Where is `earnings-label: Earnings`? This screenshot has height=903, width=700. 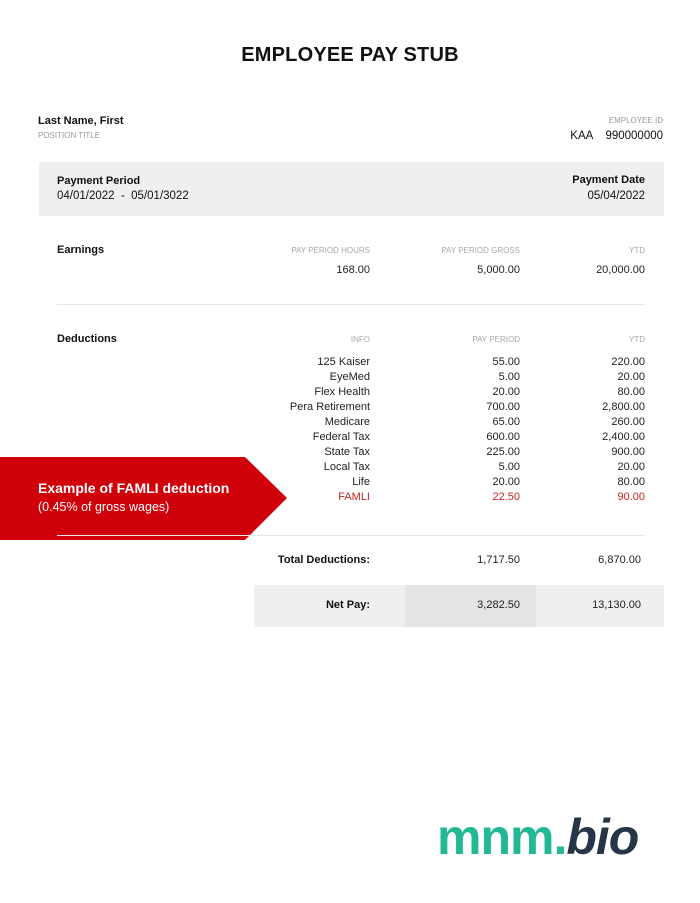 earnings-label: Earnings is located at coordinates (81, 250).